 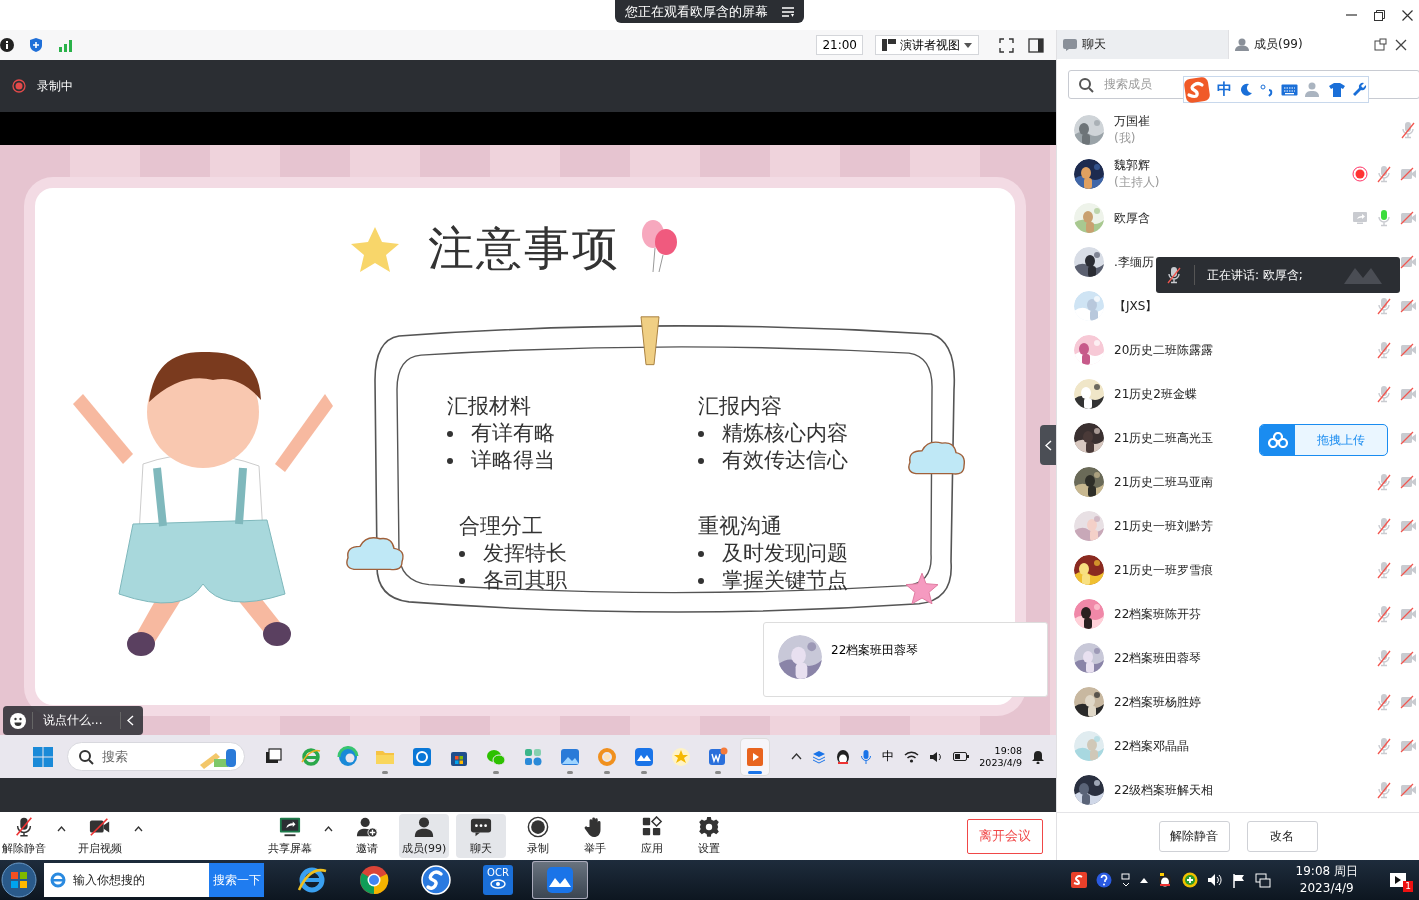 I want to click on settings-icon, so click(x=709, y=827).